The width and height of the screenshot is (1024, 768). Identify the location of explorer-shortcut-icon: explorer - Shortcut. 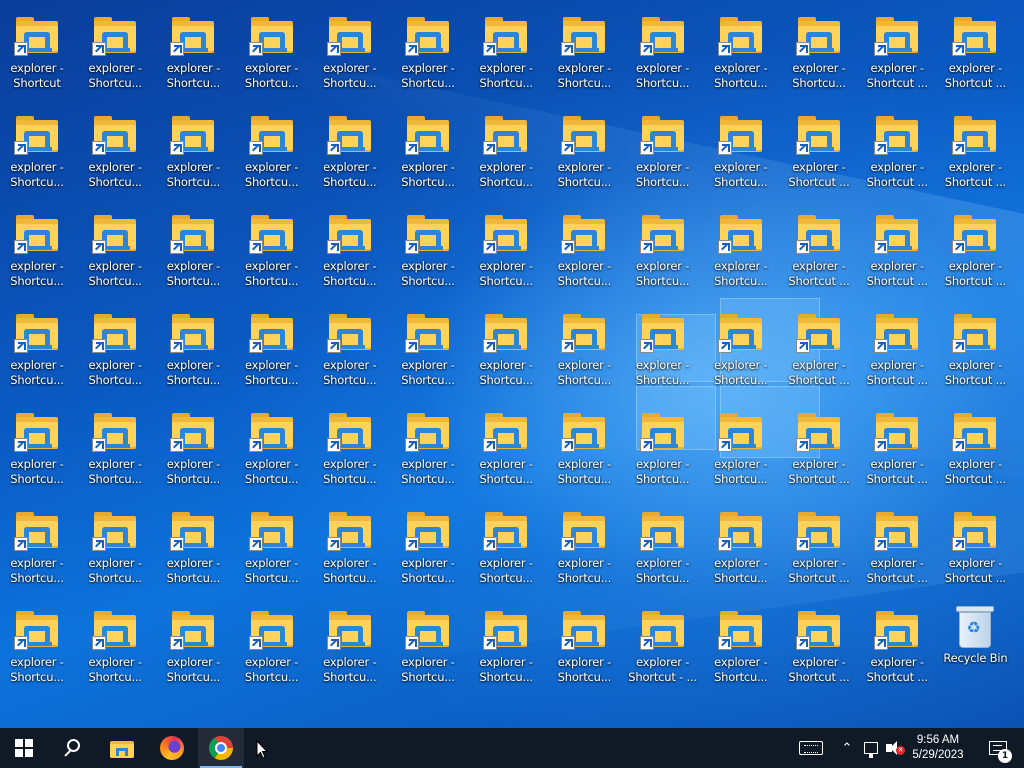
(37, 49).